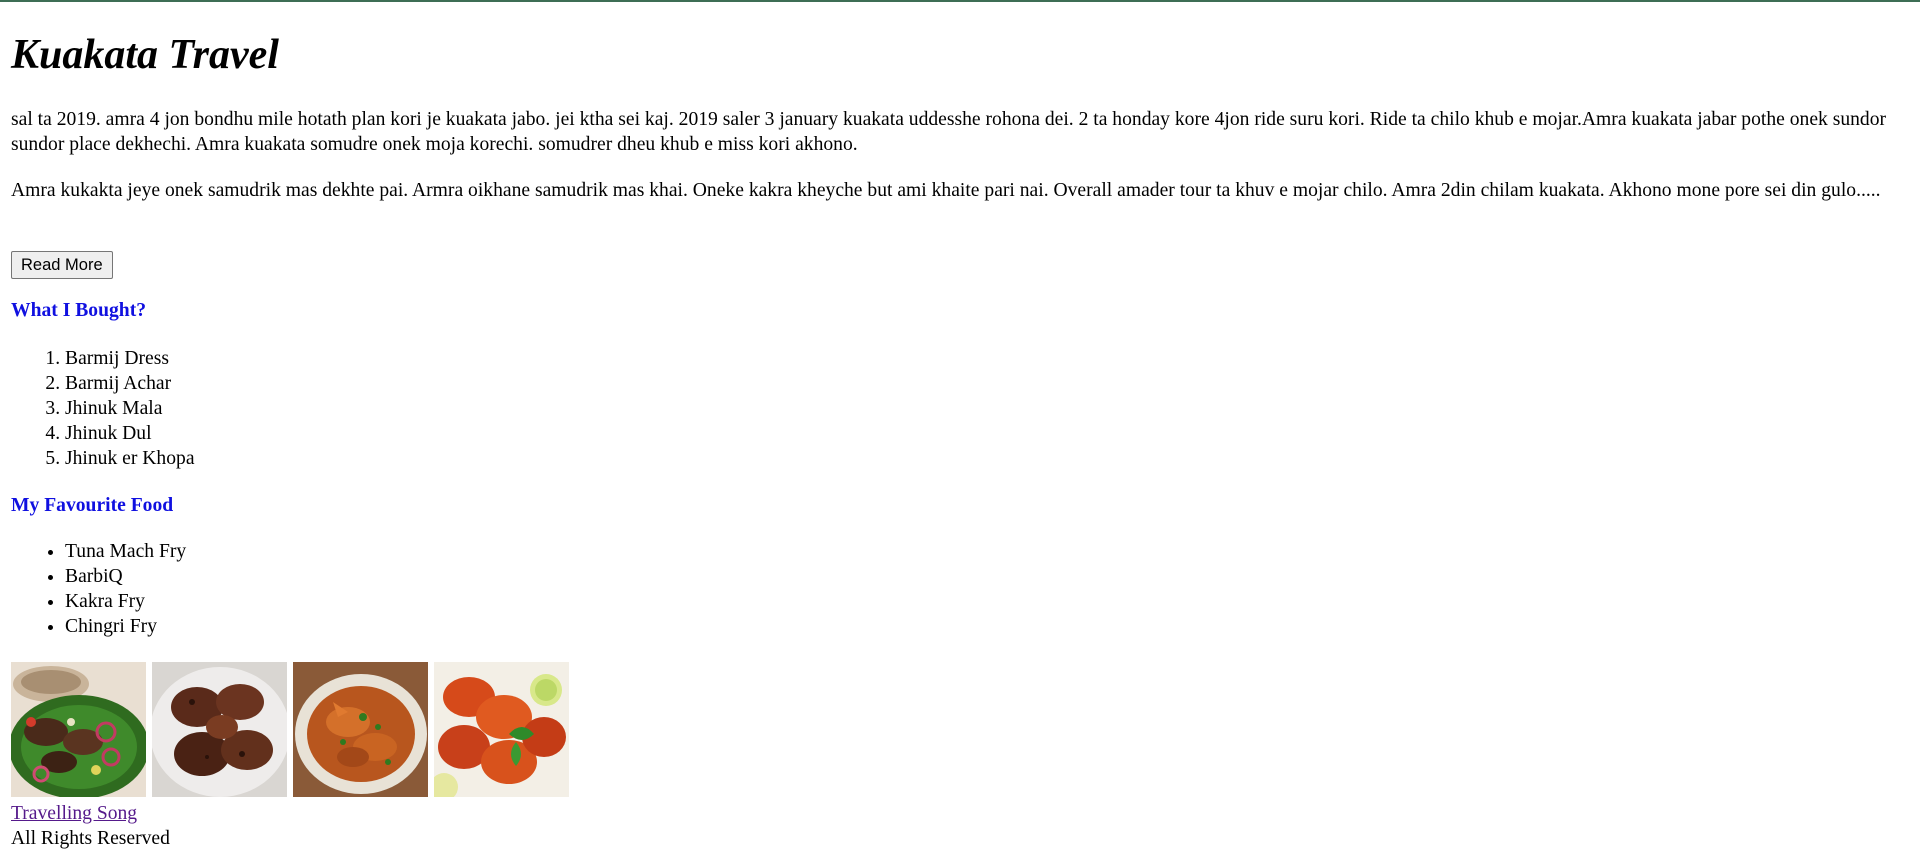 The height and width of the screenshot is (856, 1920). What do you see at coordinates (130, 433) in the screenshot?
I see `list-item: Jhinuk Dul` at bounding box center [130, 433].